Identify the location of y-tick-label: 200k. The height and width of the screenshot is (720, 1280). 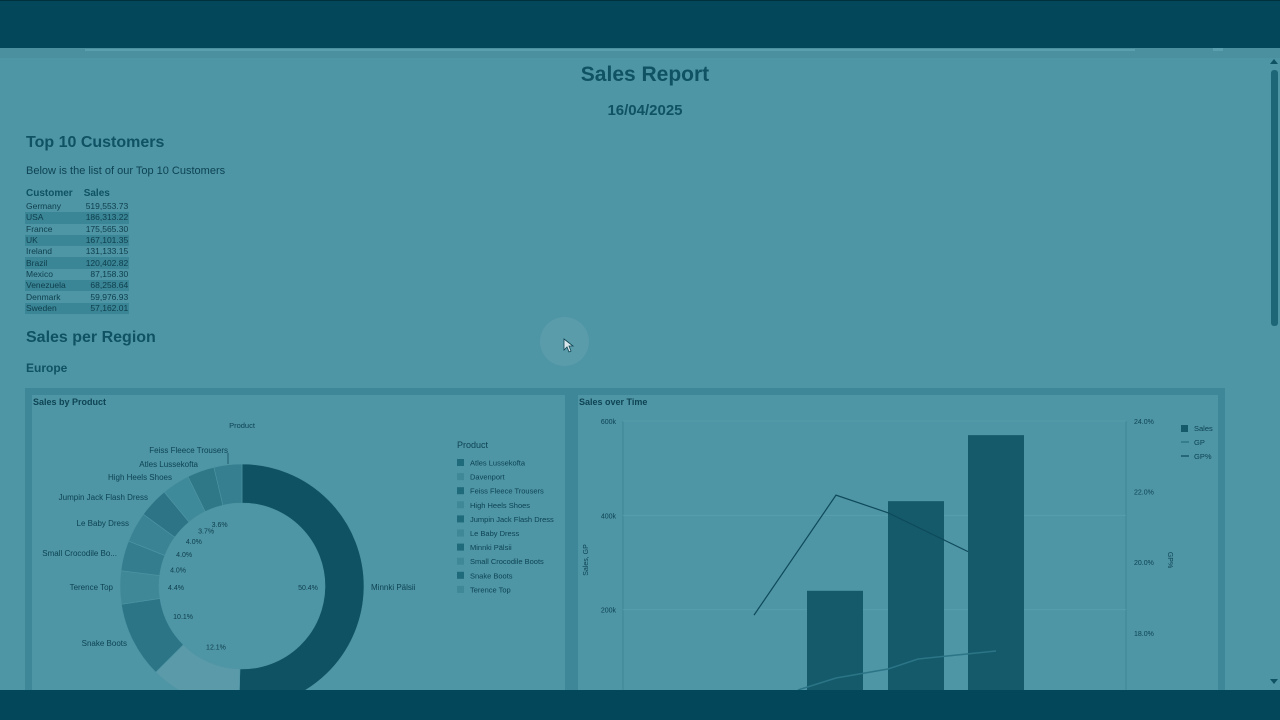
(609, 611).